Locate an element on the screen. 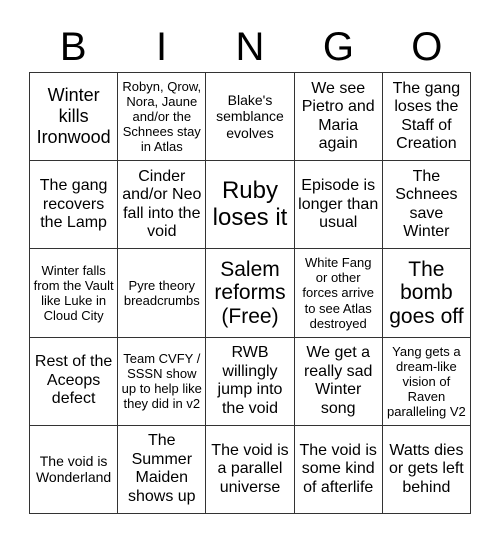 The width and height of the screenshot is (500, 544). bingo-cell: The Schnees save Winter is located at coordinates (426, 205).